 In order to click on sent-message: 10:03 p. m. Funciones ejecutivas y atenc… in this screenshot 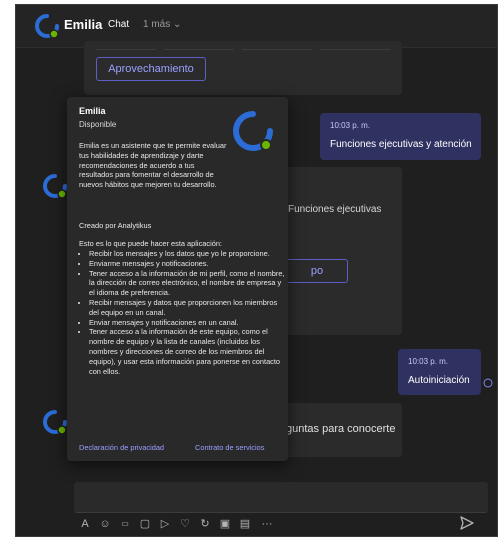, I will do `click(400, 136)`.